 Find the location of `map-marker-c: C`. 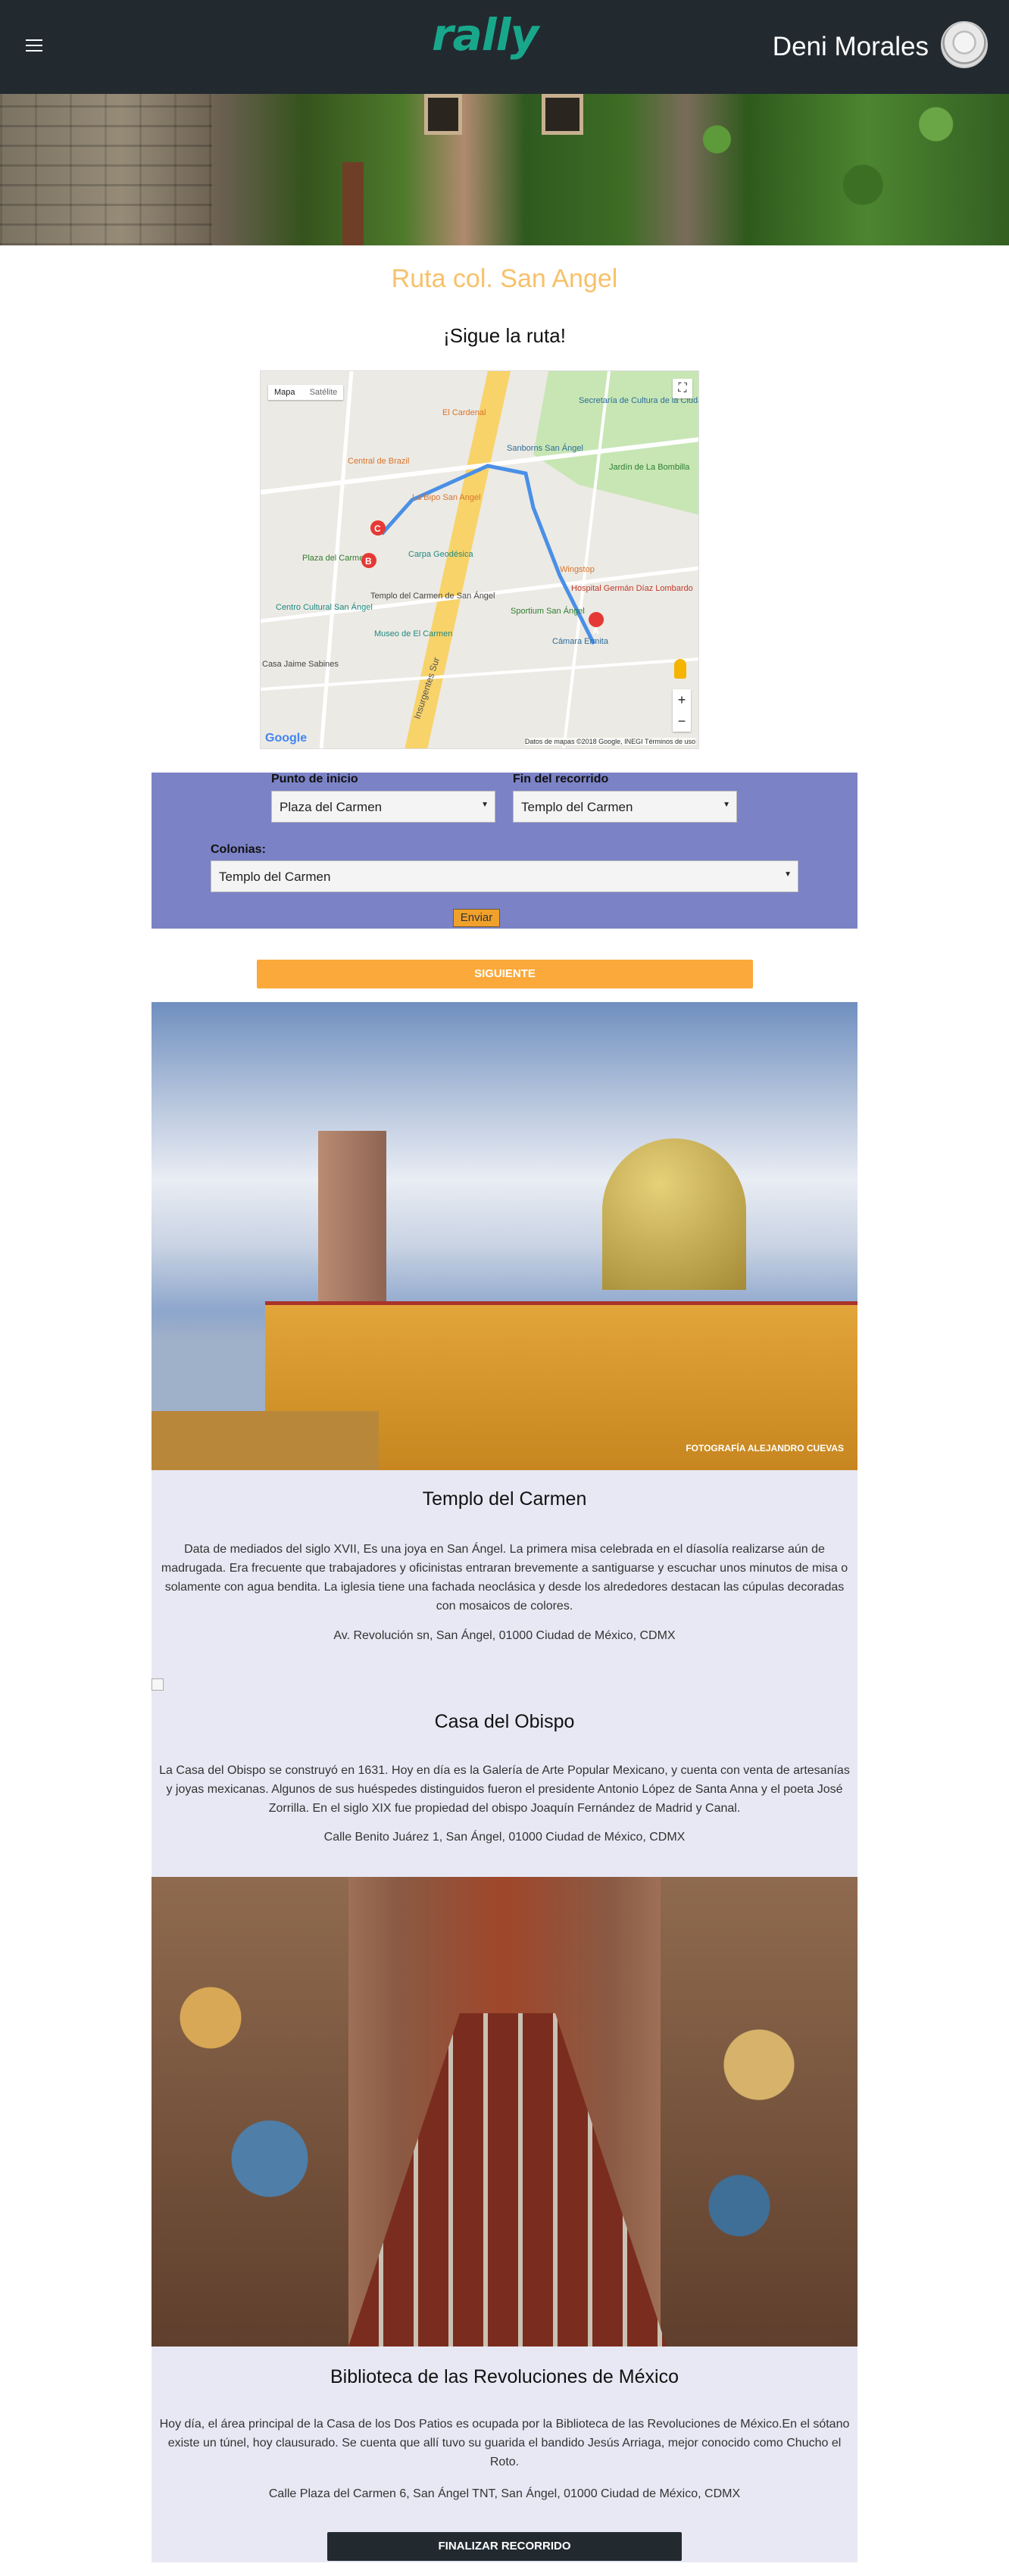

map-marker-c: C is located at coordinates (378, 527).